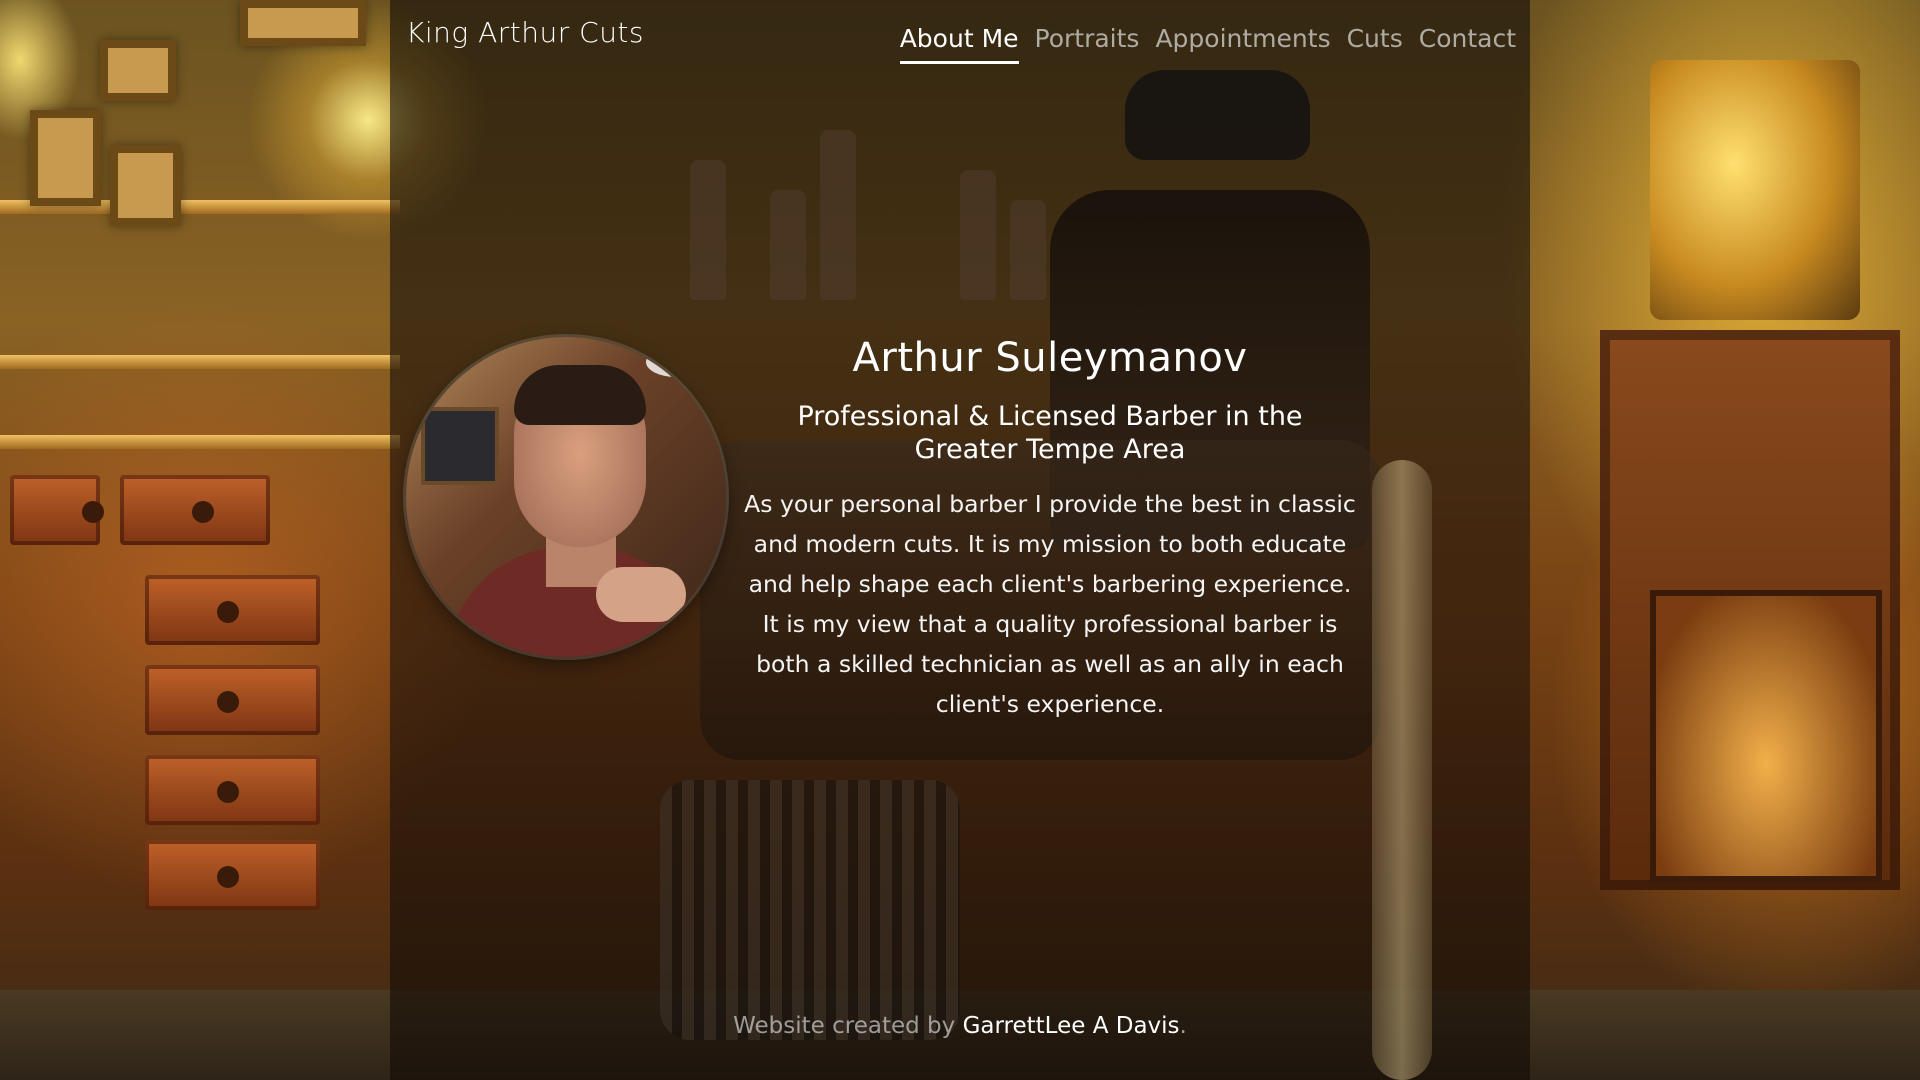 The height and width of the screenshot is (1080, 1920). I want to click on profile-photo, so click(566, 497).